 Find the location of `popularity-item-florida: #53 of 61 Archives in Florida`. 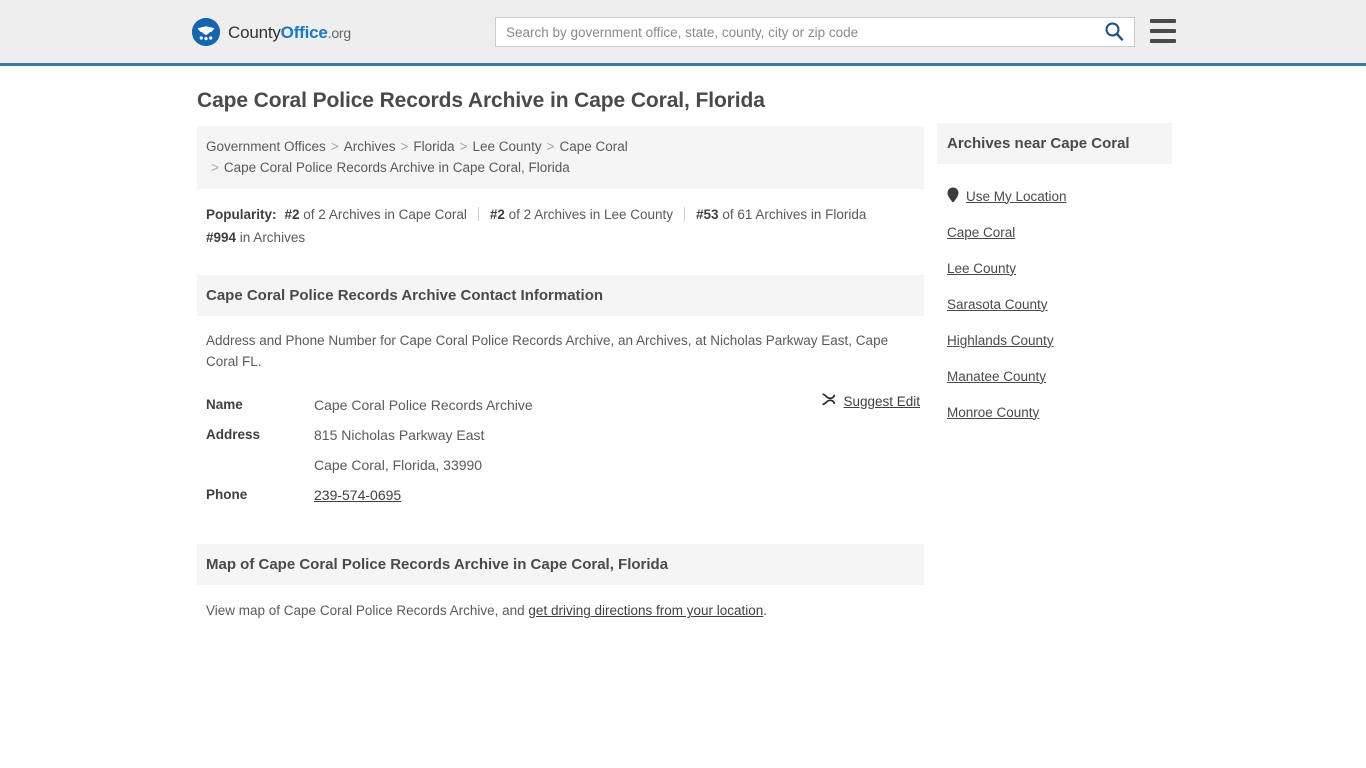

popularity-item-florida: #53 of 61 Archives in Florida is located at coordinates (781, 214).